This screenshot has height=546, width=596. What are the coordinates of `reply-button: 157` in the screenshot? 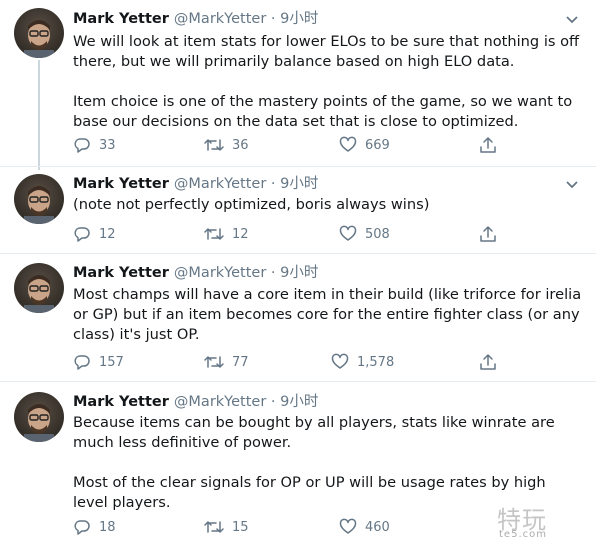 It's located at (98, 362).